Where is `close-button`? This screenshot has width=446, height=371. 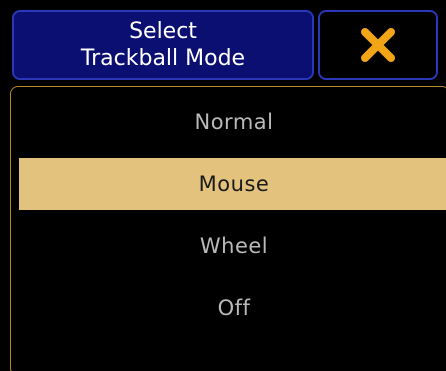
close-button is located at coordinates (378, 45).